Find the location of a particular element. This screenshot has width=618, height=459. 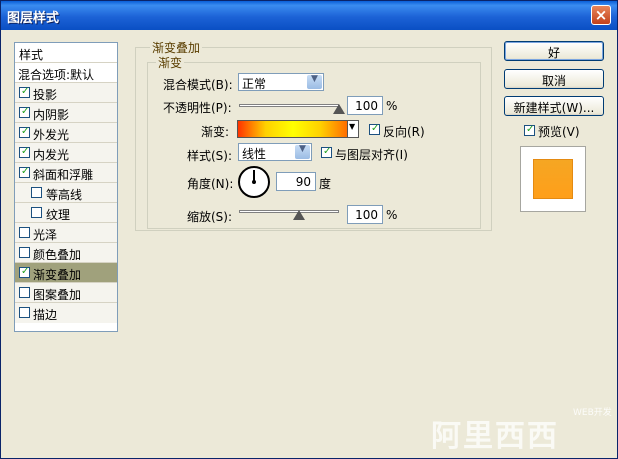

cancel-button-label: 取消 is located at coordinates (553, 81).